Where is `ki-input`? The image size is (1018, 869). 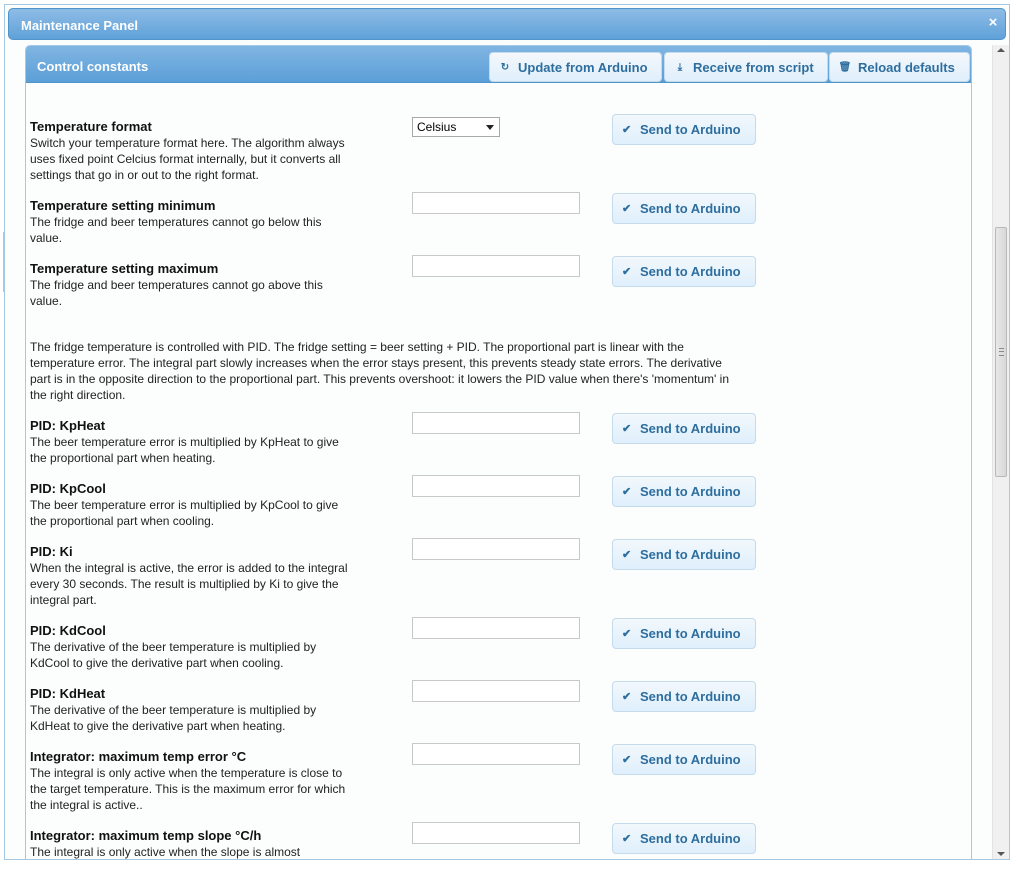
ki-input is located at coordinates (496, 549).